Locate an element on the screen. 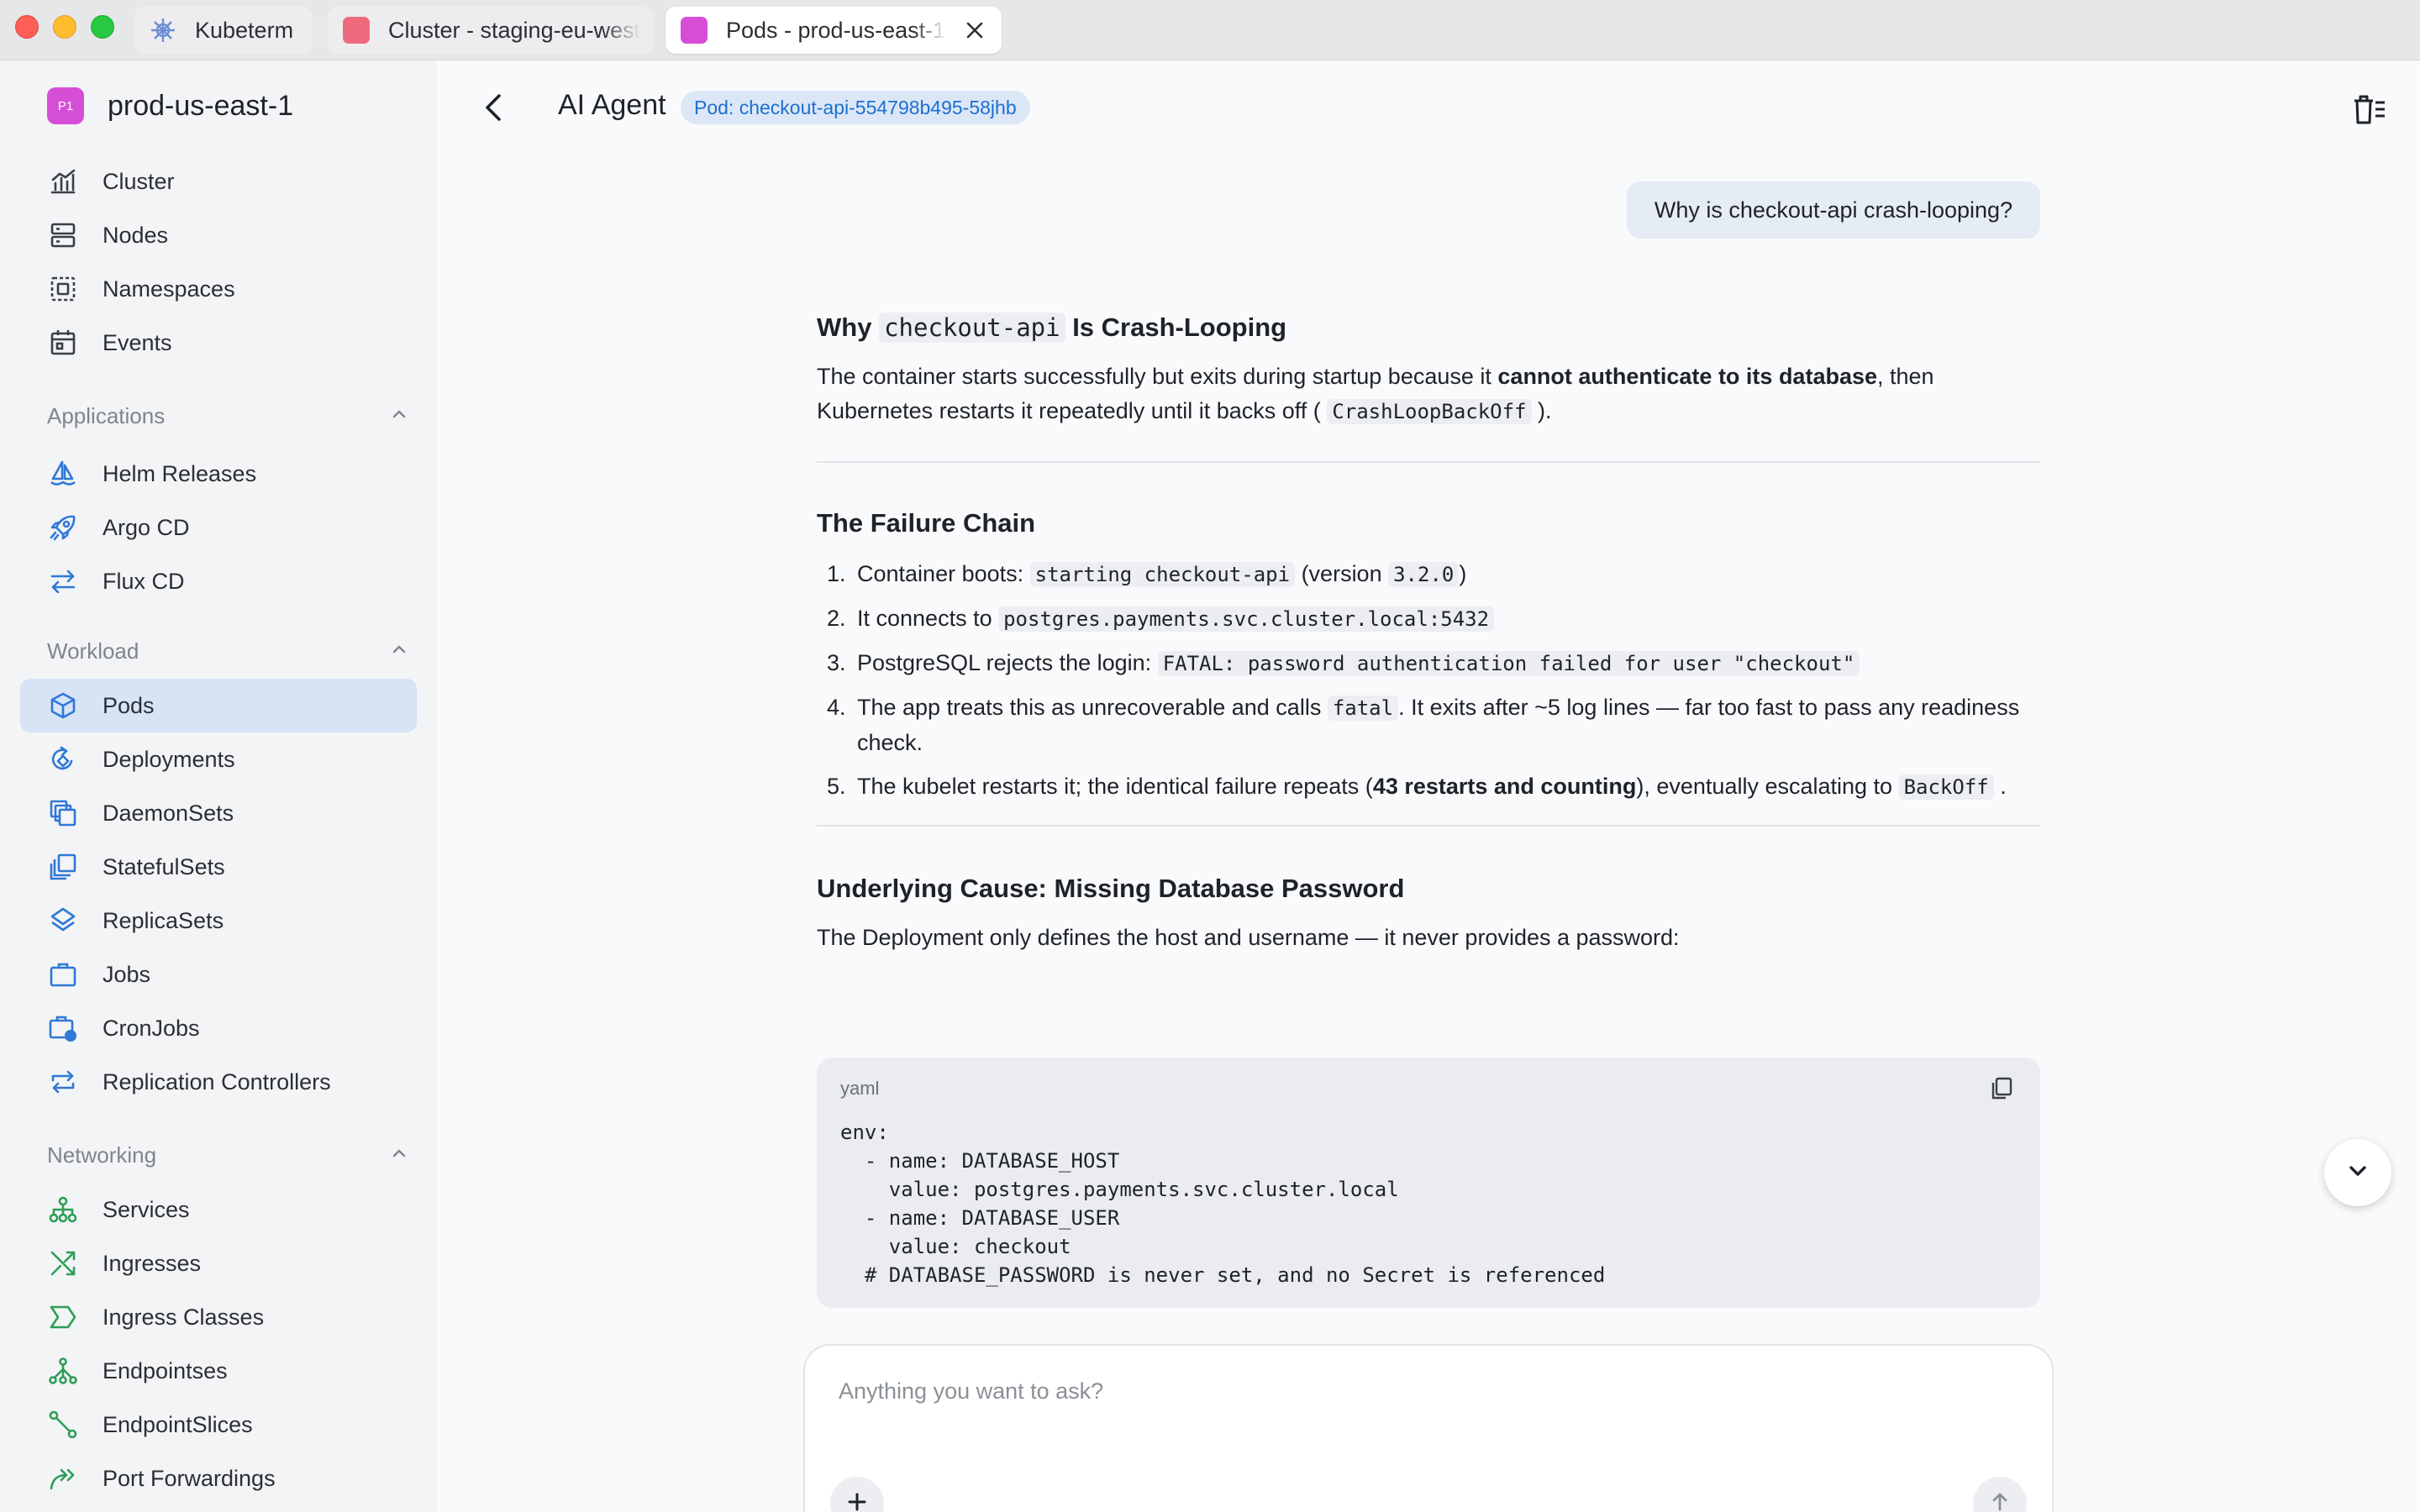  sidebar-item-services: Services is located at coordinates (218, 1209).